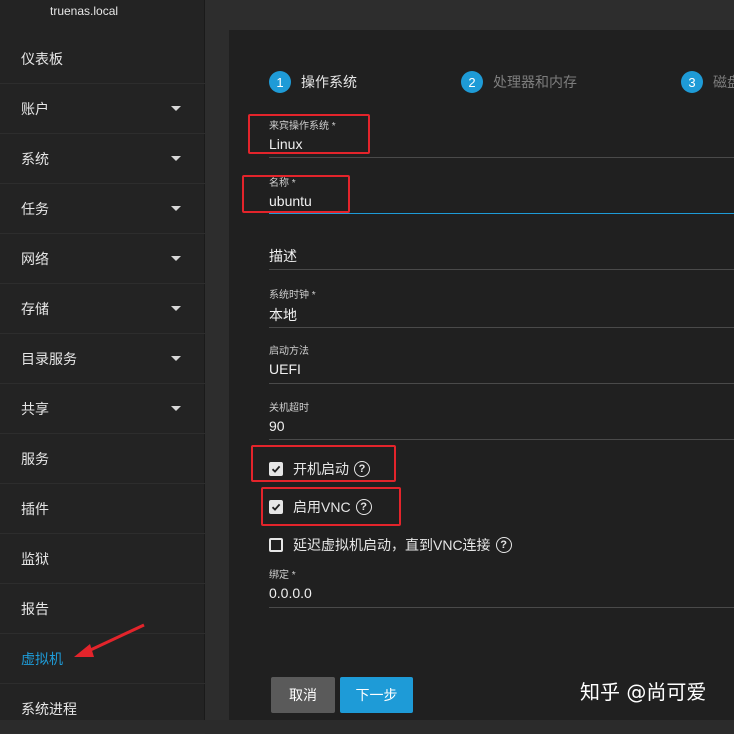 This screenshot has width=734, height=734. Describe the element at coordinates (102, 459) in the screenshot. I see `sidebar-item-services: 服务` at that location.